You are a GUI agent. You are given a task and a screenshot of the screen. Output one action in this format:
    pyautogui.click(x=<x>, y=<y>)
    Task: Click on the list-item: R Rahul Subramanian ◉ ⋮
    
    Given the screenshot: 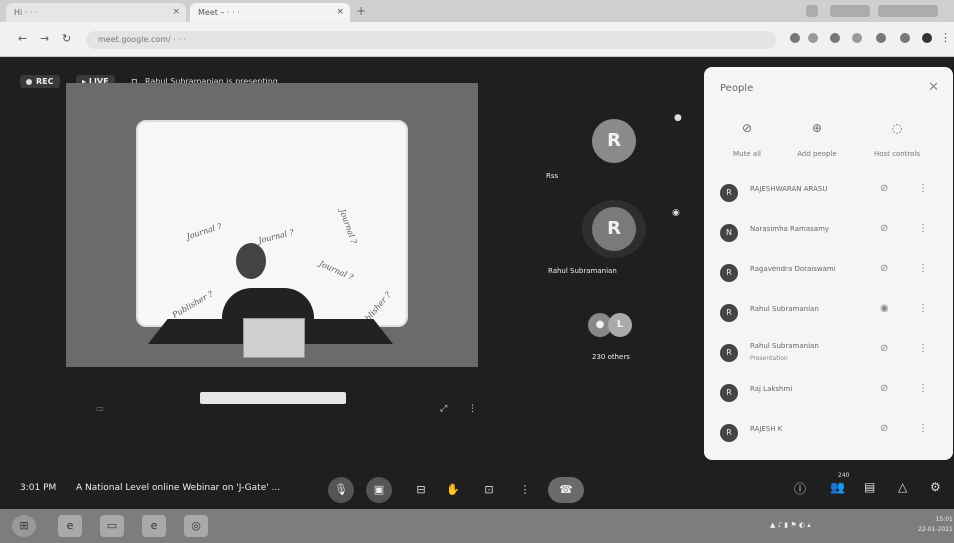 What is the action you would take?
    pyautogui.click(x=828, y=313)
    